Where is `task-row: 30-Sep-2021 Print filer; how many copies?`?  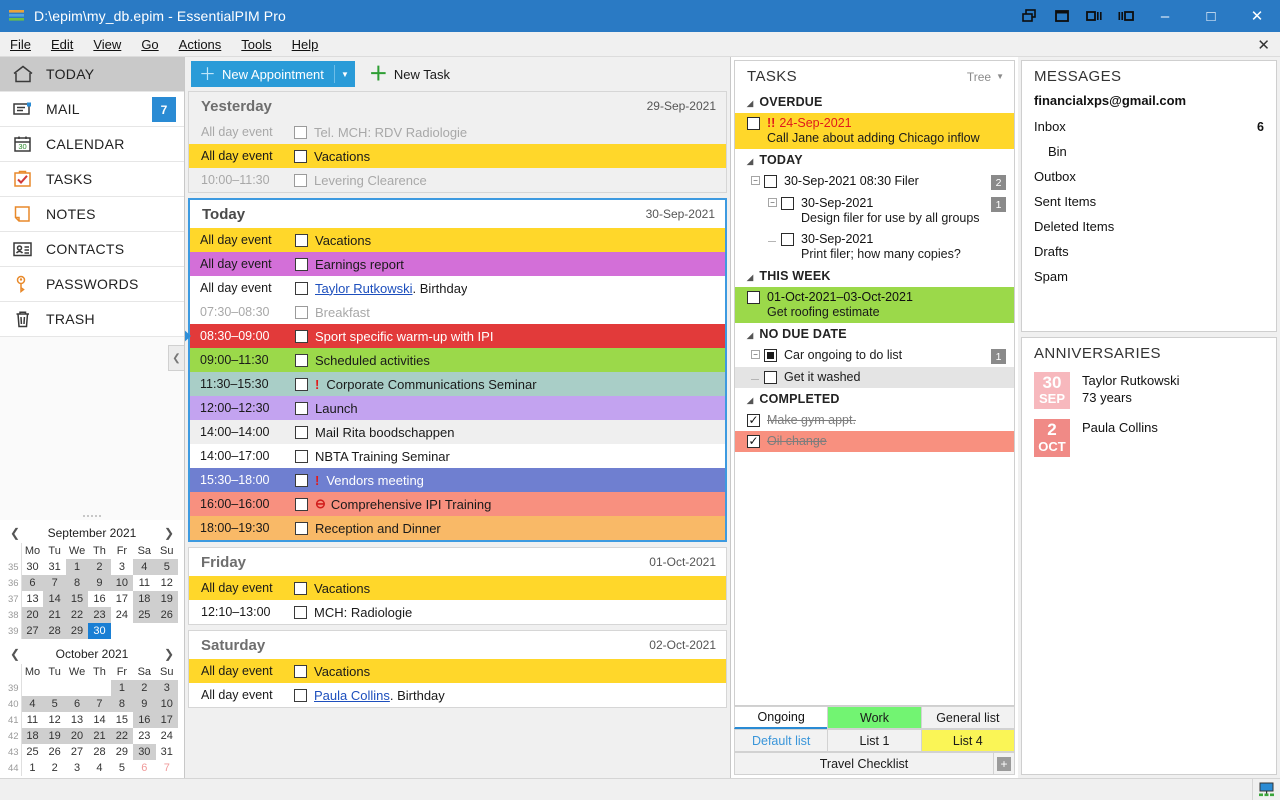
task-row: 30-Sep-2021 Print filer; how many copies? is located at coordinates (874, 247).